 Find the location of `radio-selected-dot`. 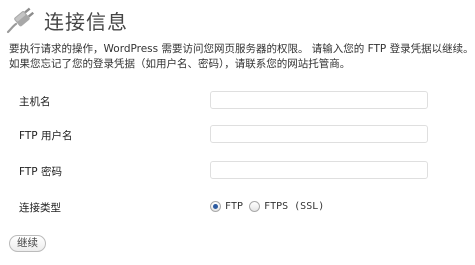

radio-selected-dot is located at coordinates (215, 206).